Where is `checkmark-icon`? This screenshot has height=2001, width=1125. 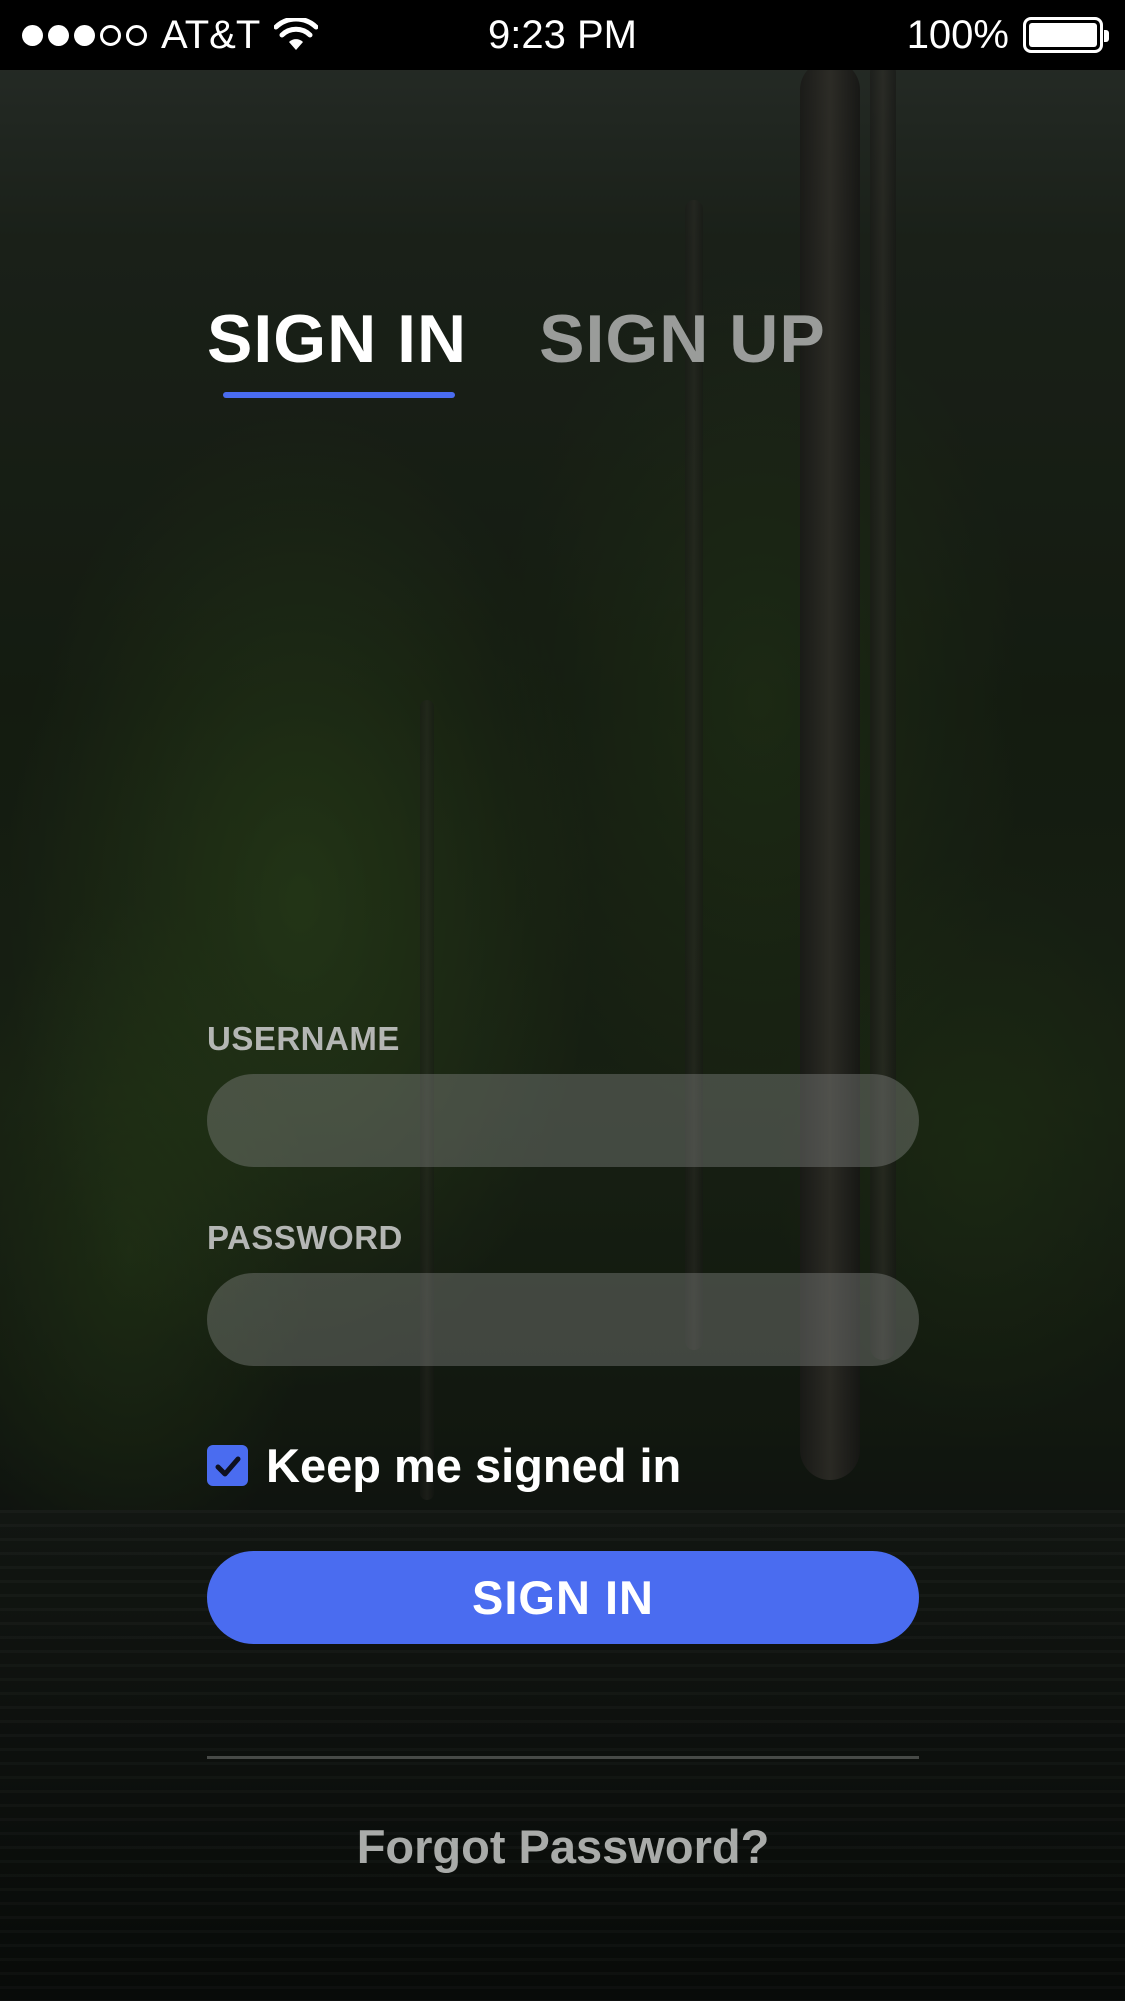 checkmark-icon is located at coordinates (227, 1466).